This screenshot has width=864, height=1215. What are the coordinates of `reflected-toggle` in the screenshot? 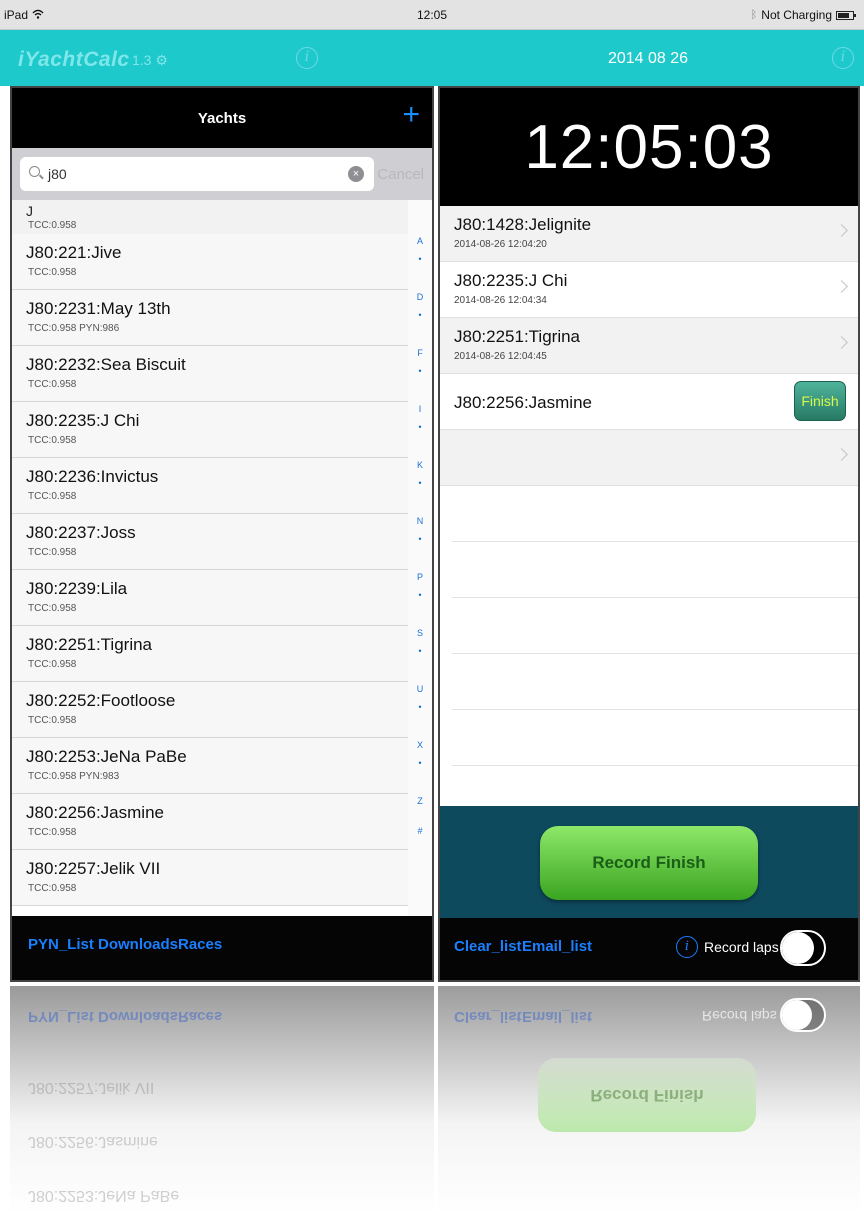 It's located at (803, 1015).